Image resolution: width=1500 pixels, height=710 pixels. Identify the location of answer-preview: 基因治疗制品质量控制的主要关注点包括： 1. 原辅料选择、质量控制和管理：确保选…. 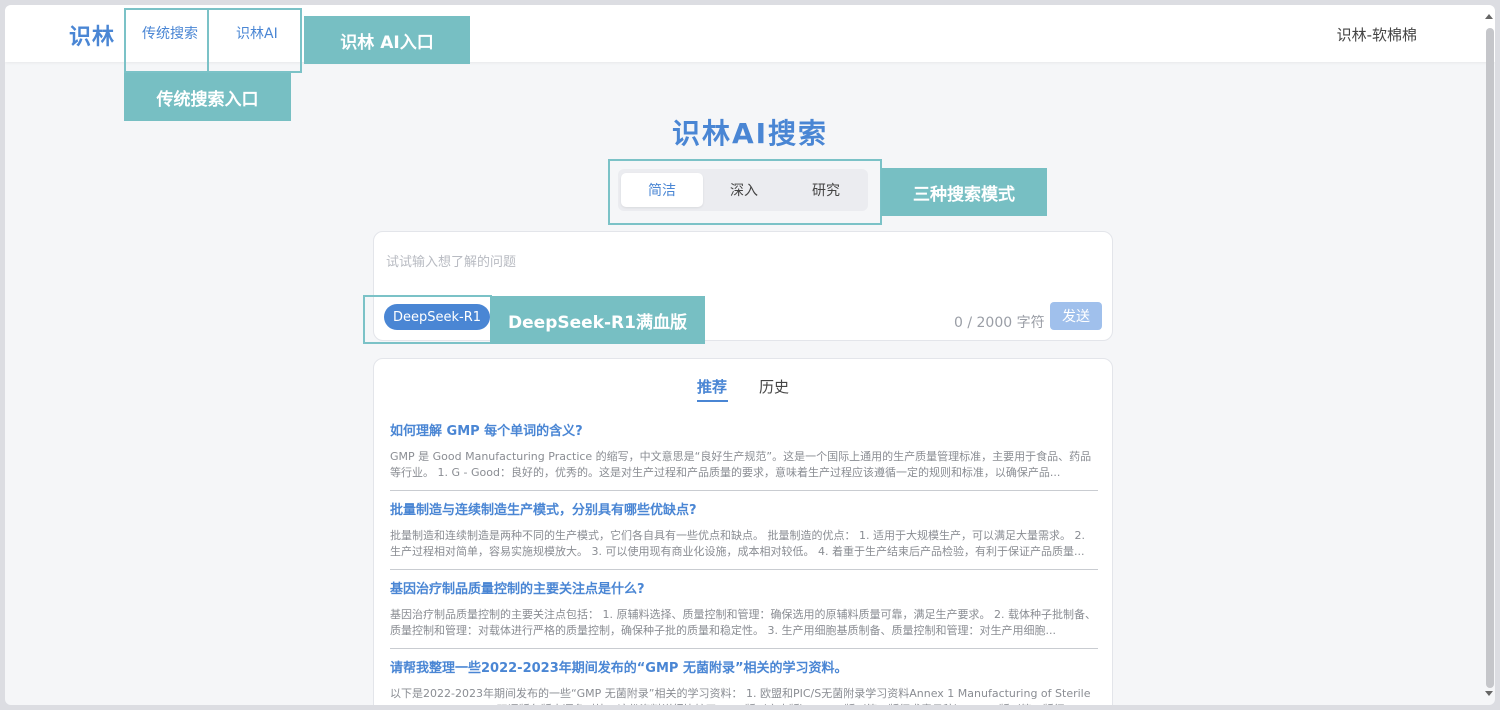
(743, 622).